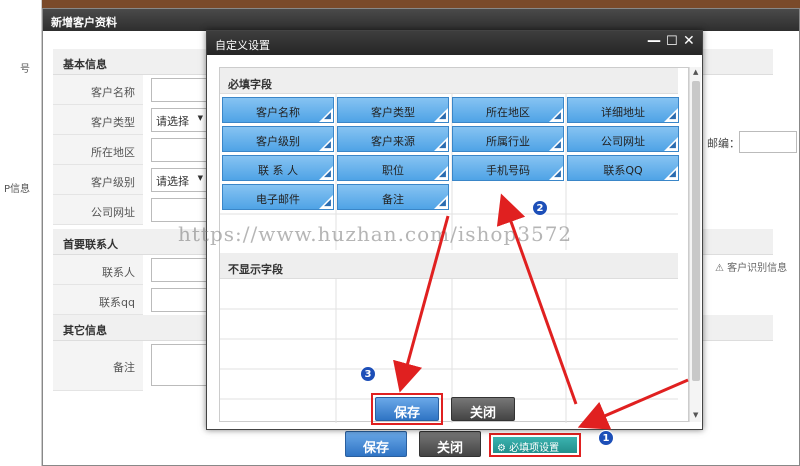  I want to click on arrow-to-modal-save, so click(421, 304).